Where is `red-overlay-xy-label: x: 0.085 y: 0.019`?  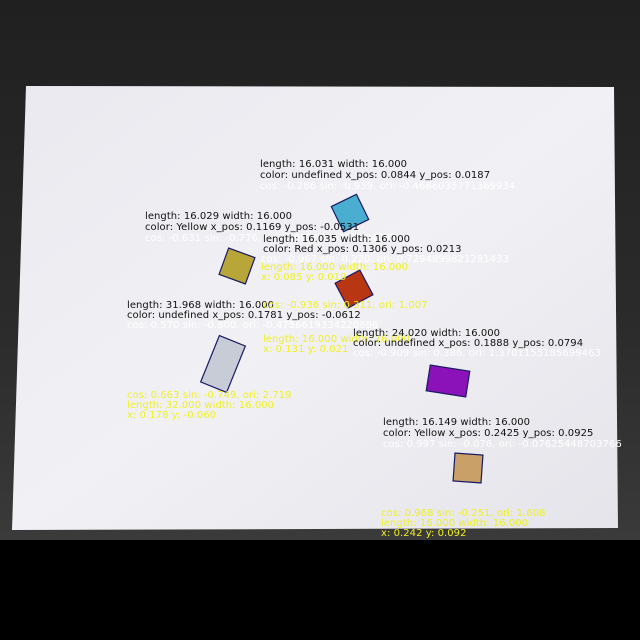 red-overlay-xy-label: x: 0.085 y: 0.019 is located at coordinates (304, 277).